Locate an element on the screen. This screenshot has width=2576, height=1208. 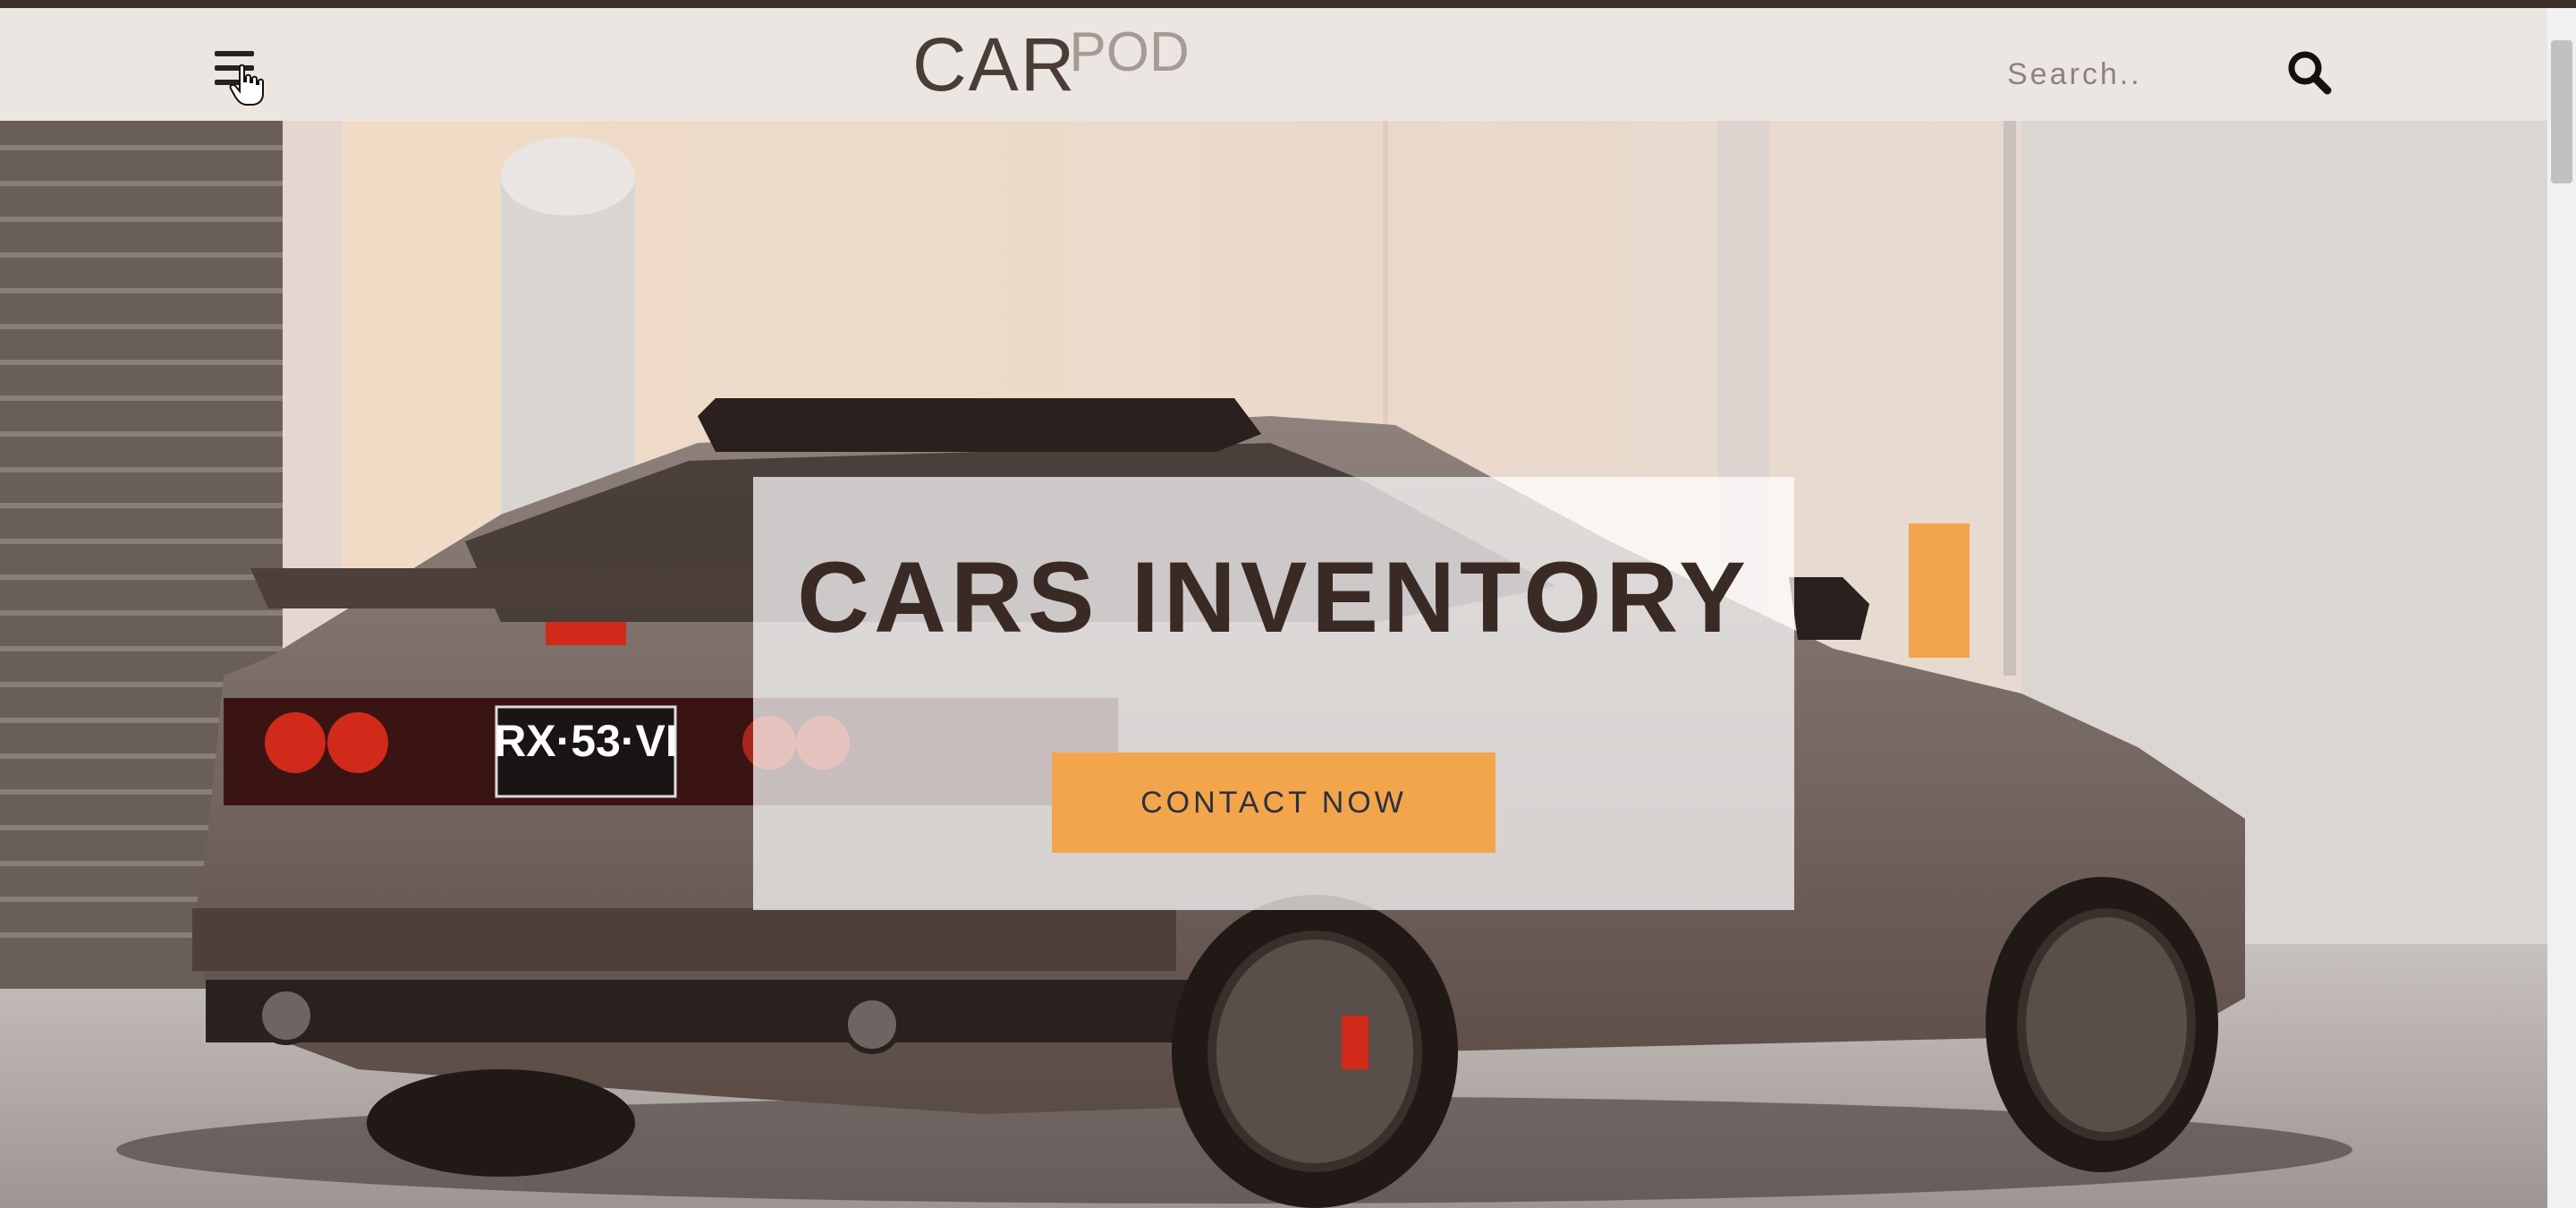
logo-main-text: CAR is located at coordinates (994, 64).